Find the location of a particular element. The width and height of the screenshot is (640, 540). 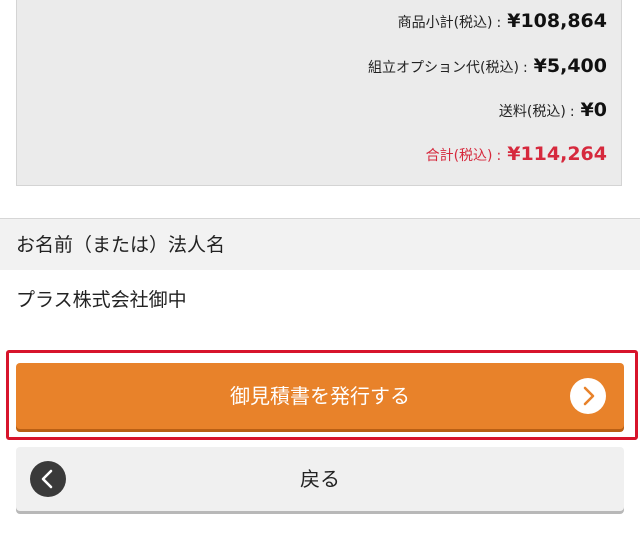

subtotal-value: ¥108,864 is located at coordinates (557, 21).